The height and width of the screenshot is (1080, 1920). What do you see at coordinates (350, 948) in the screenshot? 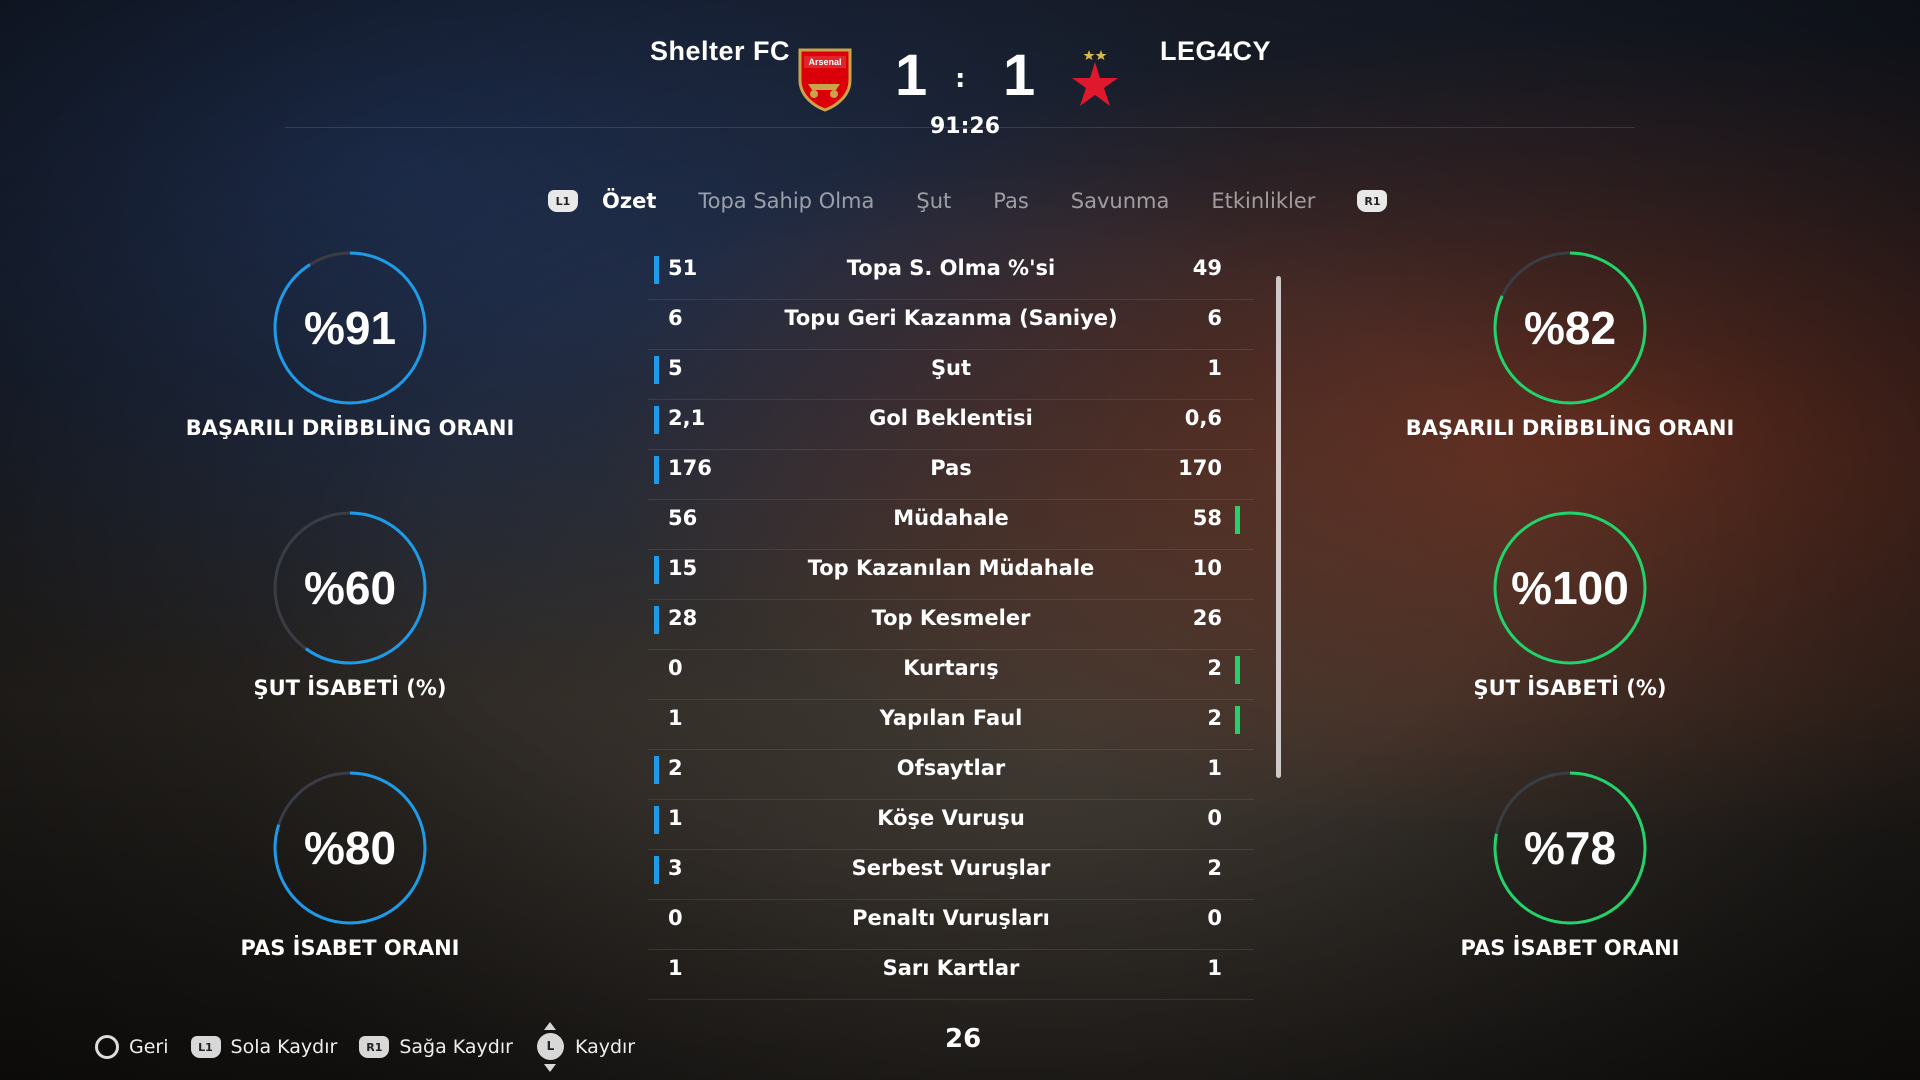
I see `home-ring-label: PAS İSABET ORANI` at bounding box center [350, 948].